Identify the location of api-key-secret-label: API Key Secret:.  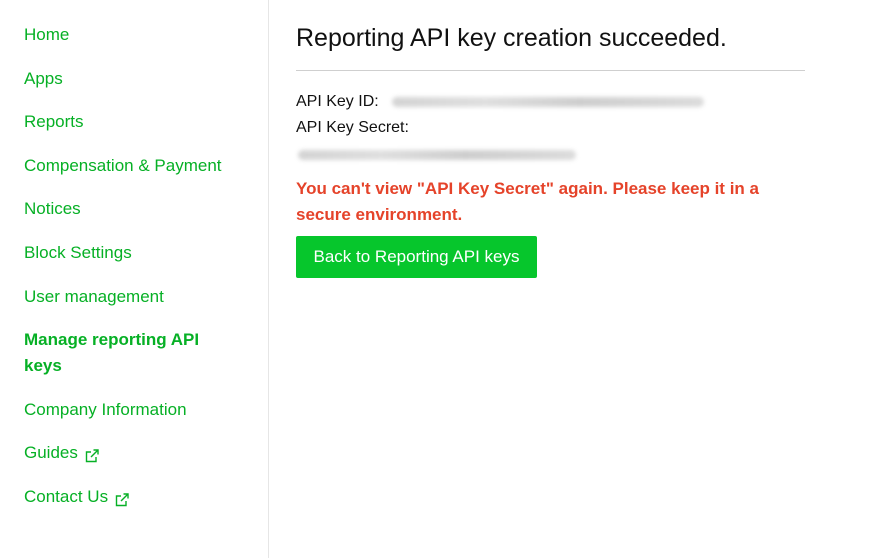
(352, 127).